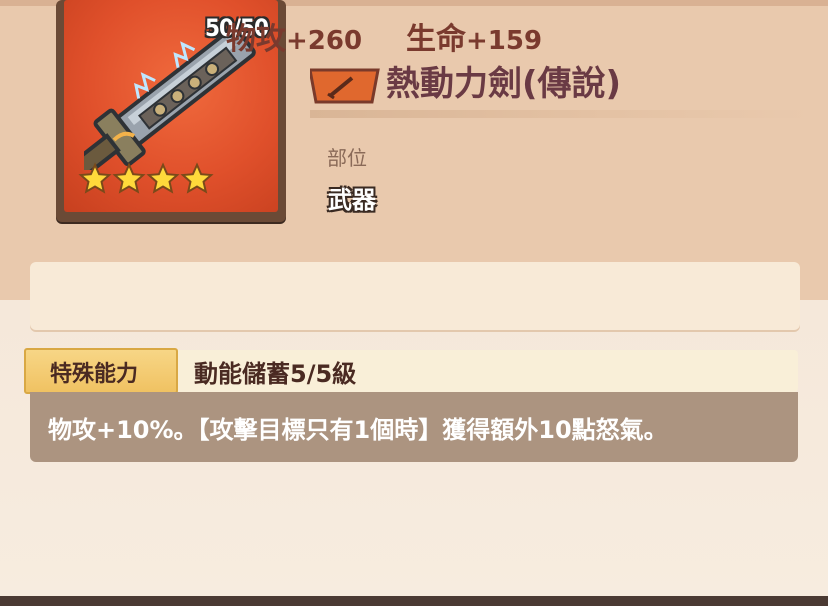  What do you see at coordinates (504, 41) in the screenshot?
I see `stat-hp-value: +159` at bounding box center [504, 41].